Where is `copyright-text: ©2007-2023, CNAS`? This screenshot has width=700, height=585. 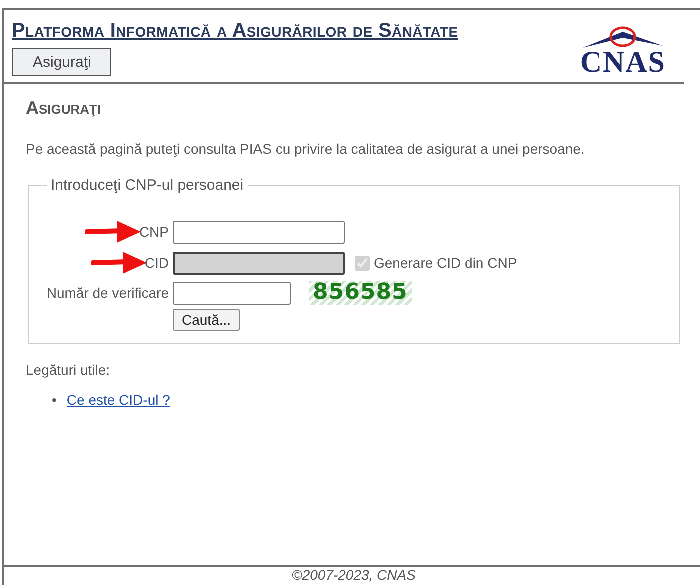
copyright-text: ©2007-2023, CNAS is located at coordinates (354, 575).